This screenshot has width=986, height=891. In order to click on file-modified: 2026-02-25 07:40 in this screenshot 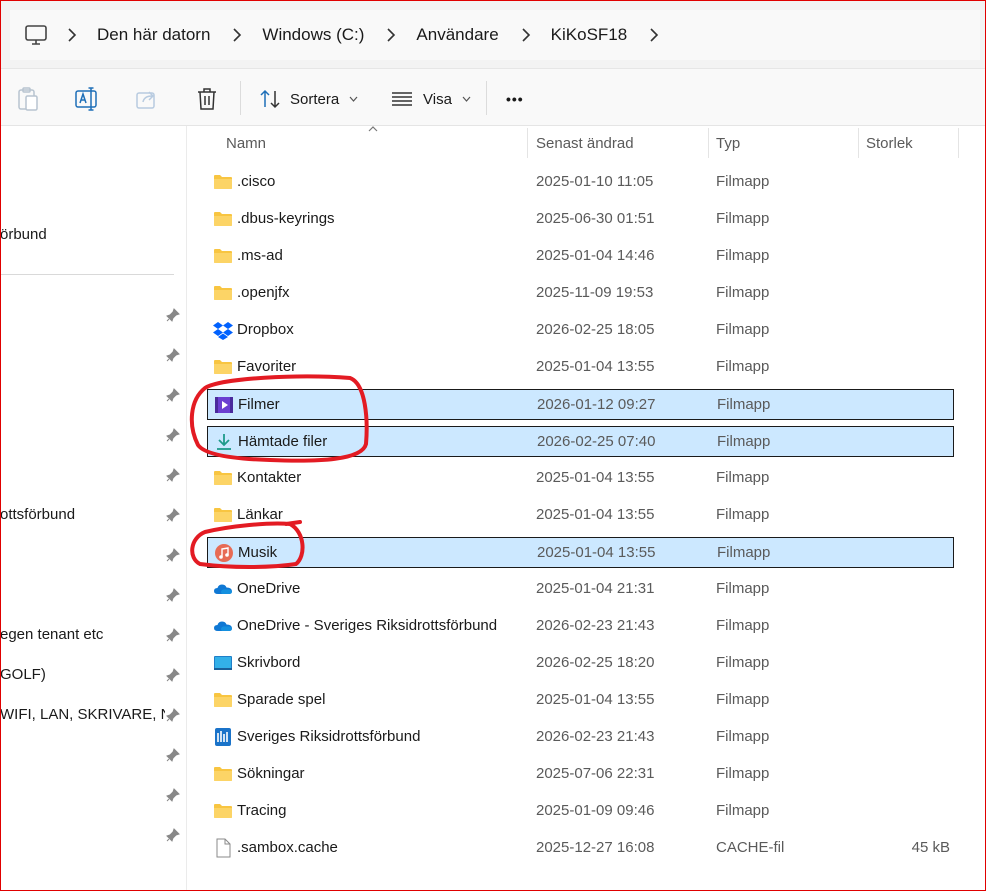, I will do `click(596, 441)`.